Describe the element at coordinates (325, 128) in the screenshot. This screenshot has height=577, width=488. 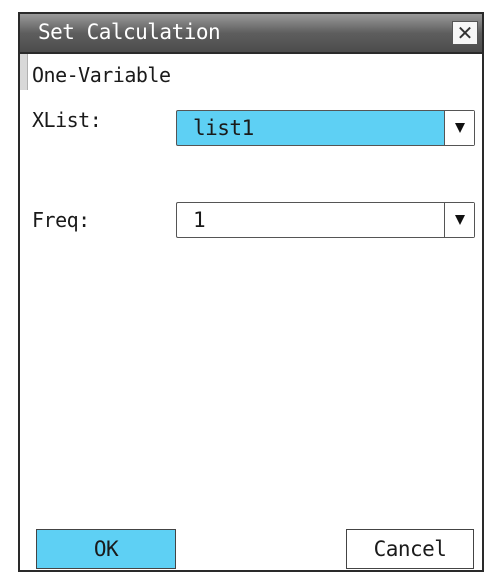
I see `xlist-dropdown: list1` at that location.